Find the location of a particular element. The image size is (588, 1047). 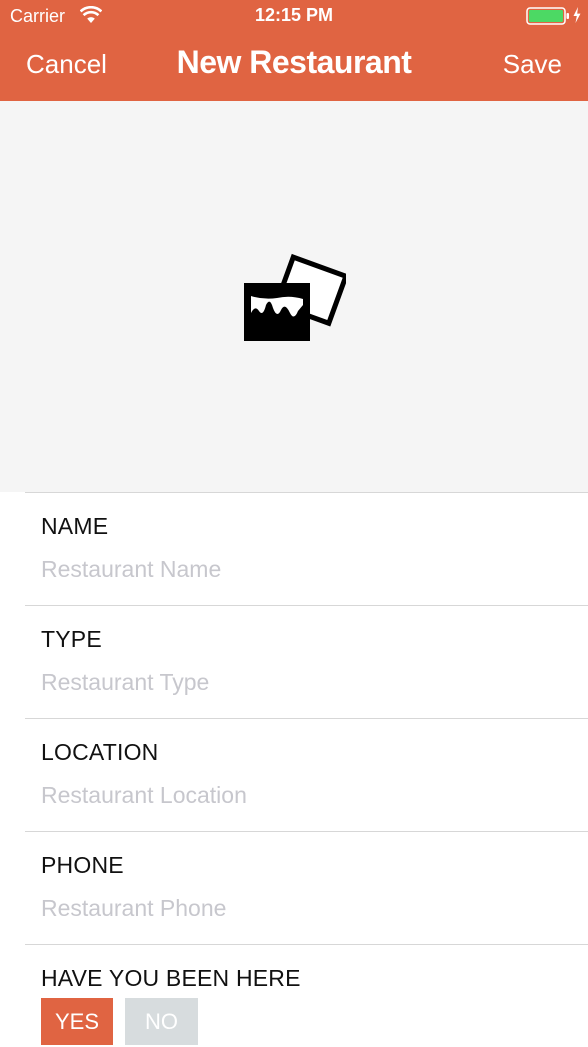

location-field: LOCATION is located at coordinates (306, 774).